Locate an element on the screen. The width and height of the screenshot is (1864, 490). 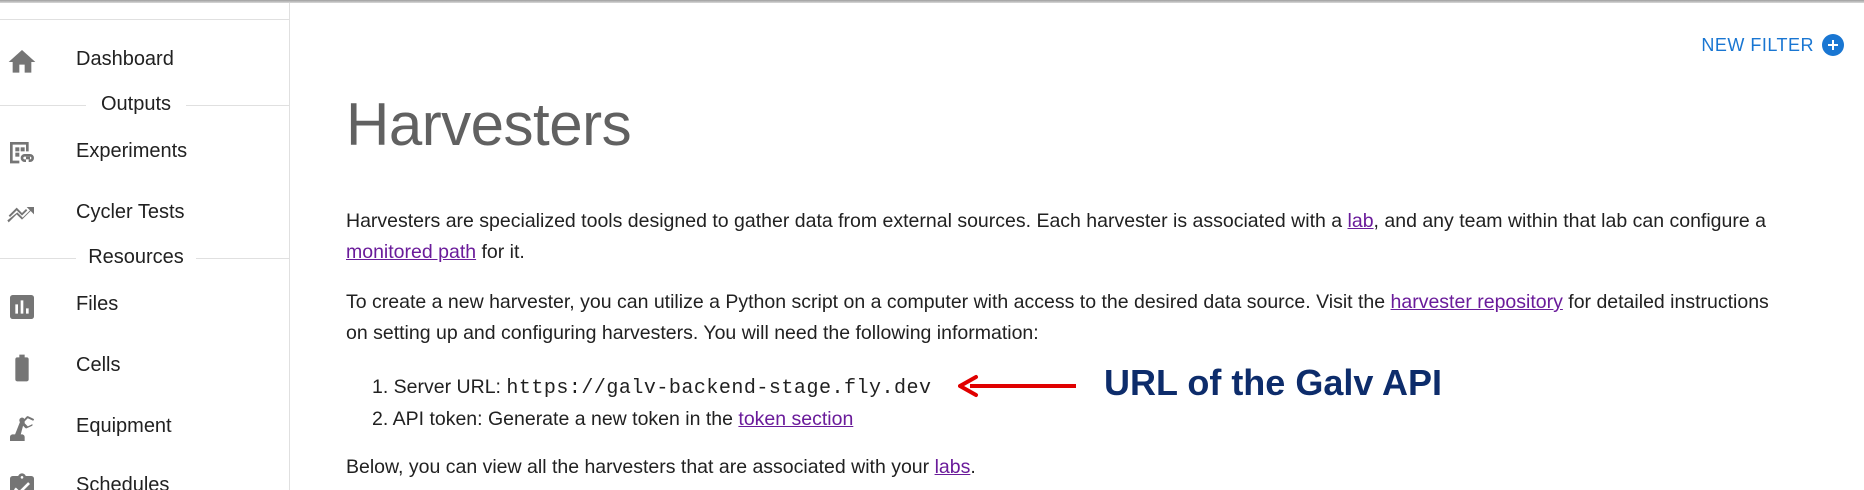
new-filter-label: NEW FILTER is located at coordinates (1757, 44).